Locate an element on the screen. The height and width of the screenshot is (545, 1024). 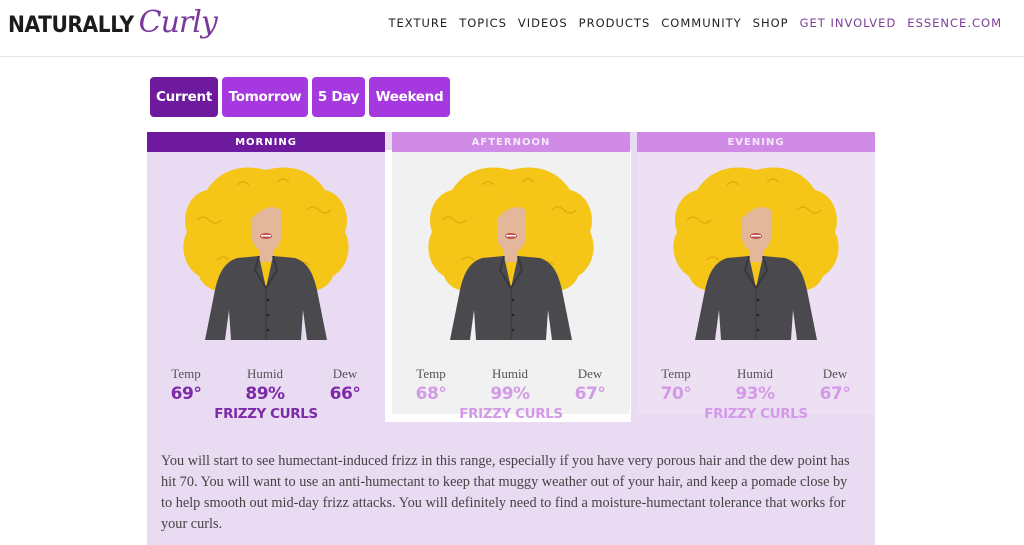
nav-community: COMMUNITY is located at coordinates (701, 23).